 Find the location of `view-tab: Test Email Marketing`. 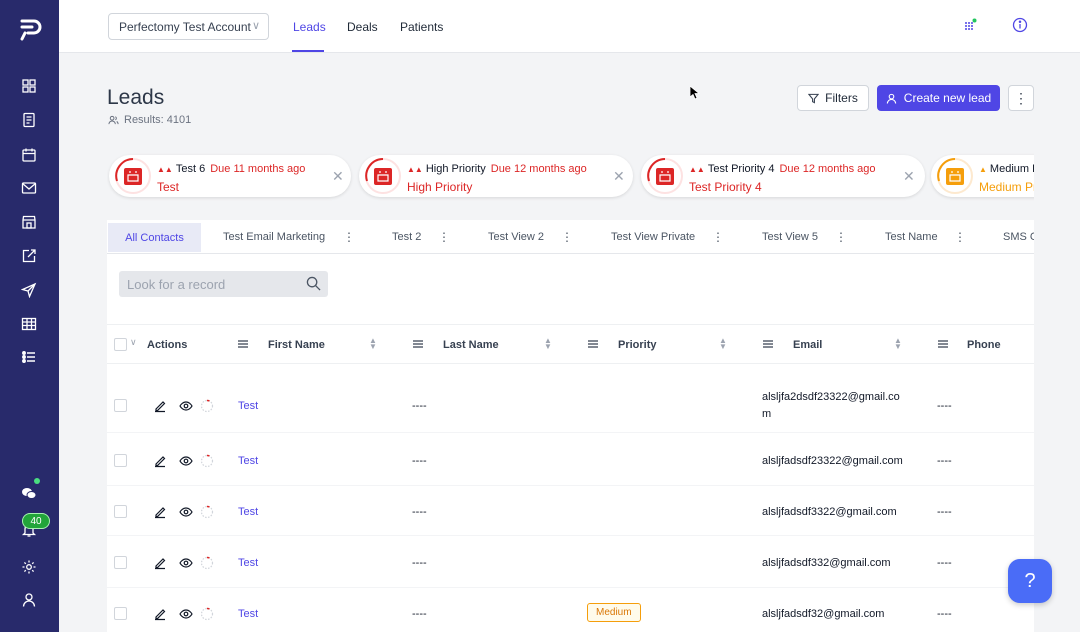

view-tab: Test Email Marketing is located at coordinates (274, 237).